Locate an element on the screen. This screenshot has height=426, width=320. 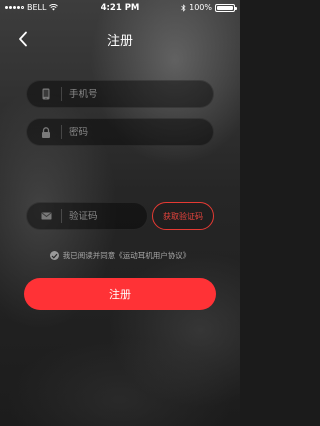
battery-level-fill is located at coordinates (225, 7).